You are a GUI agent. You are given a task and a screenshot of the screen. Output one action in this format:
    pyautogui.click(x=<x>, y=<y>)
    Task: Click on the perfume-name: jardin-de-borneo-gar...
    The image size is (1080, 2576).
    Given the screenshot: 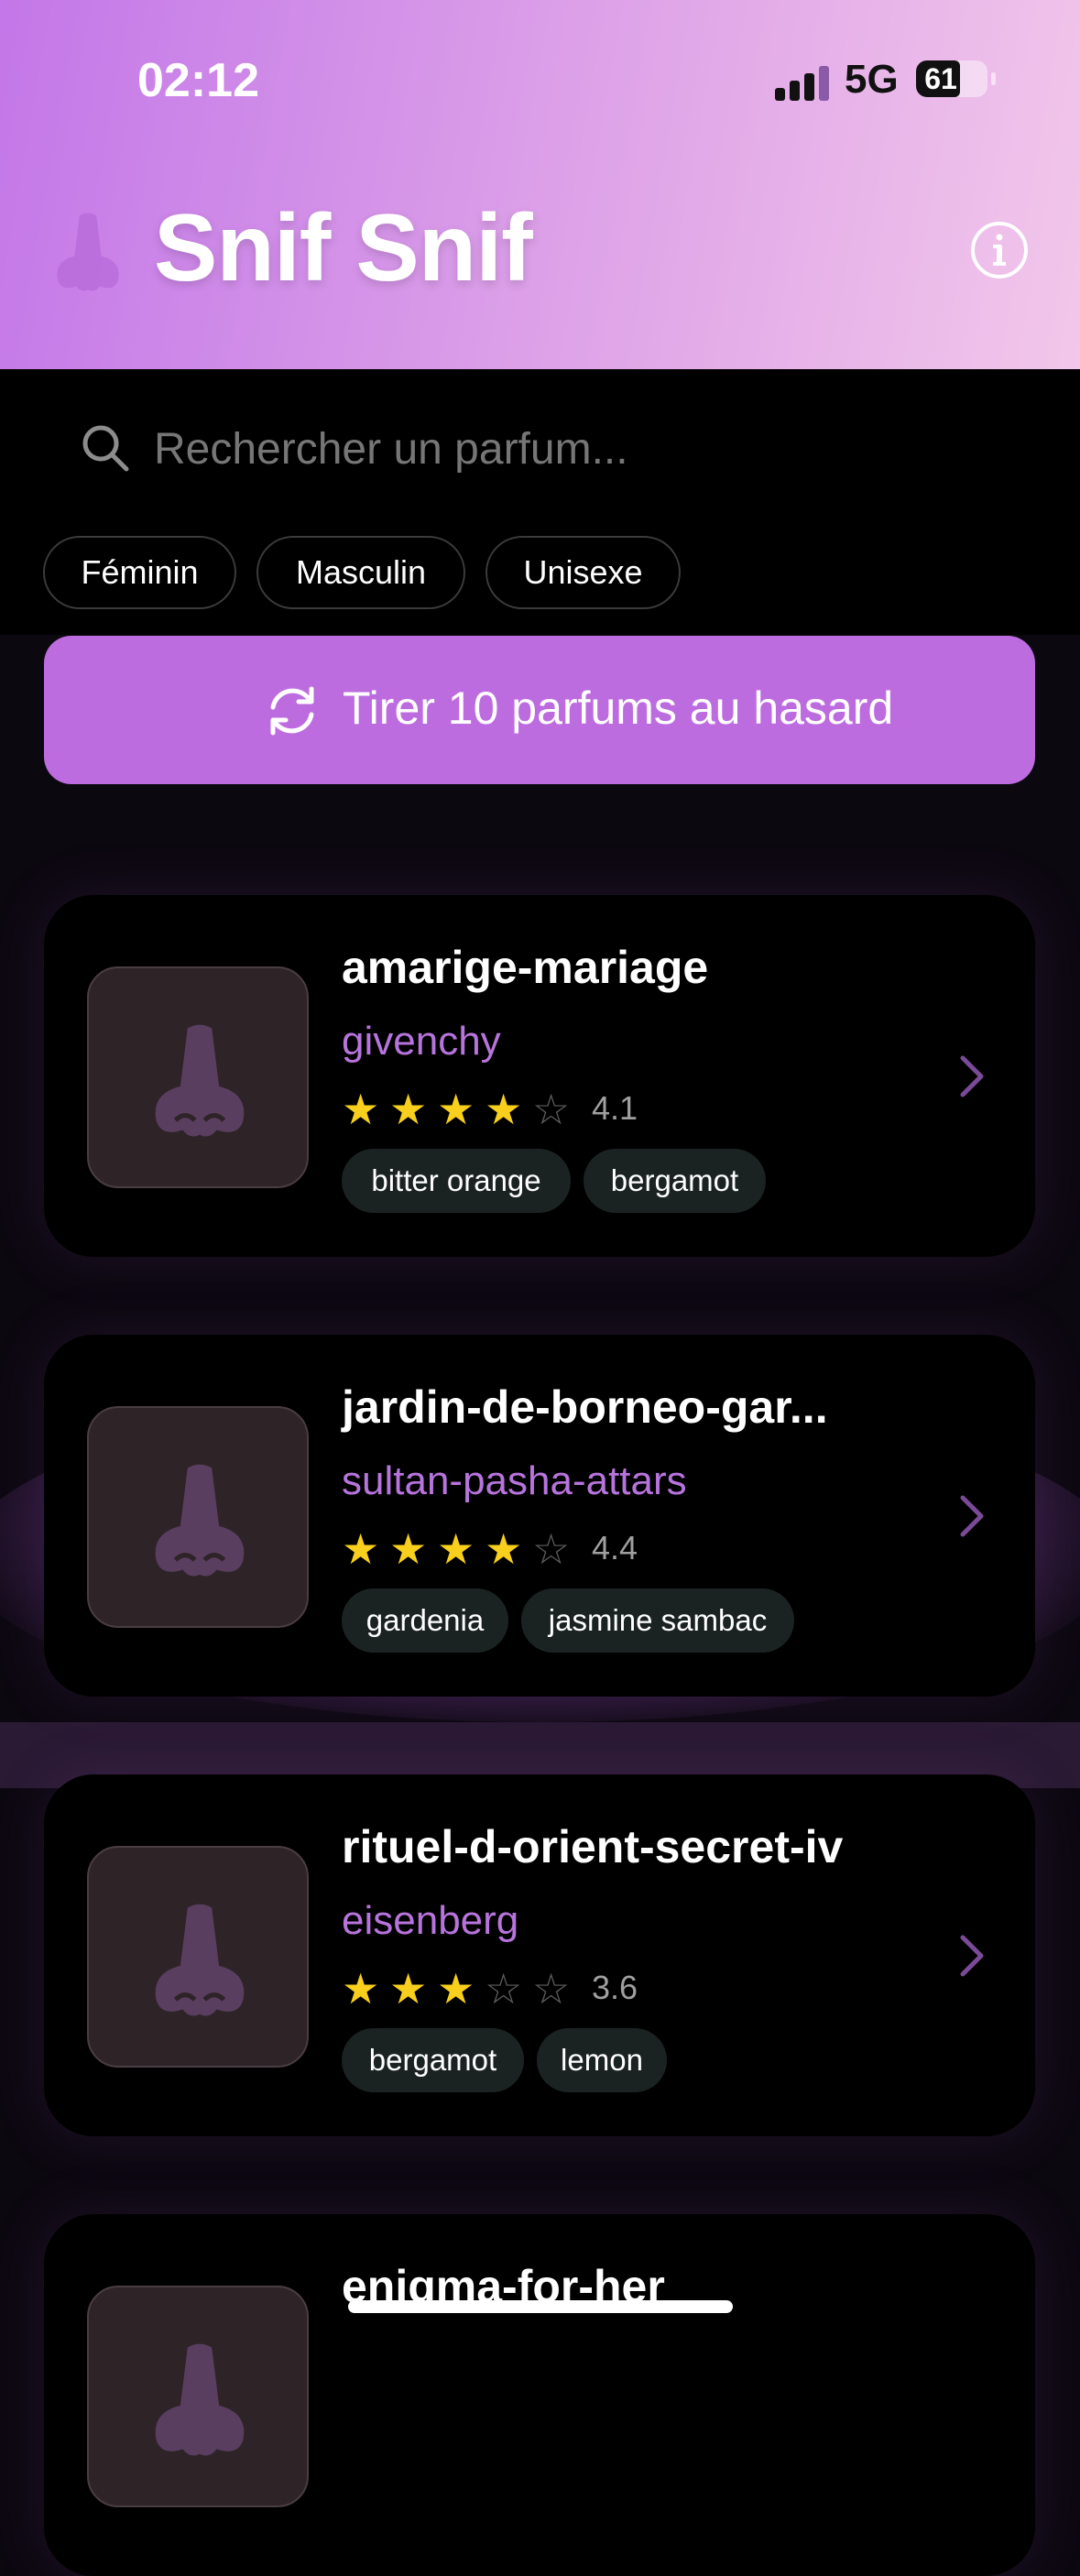 What is the action you would take?
    pyautogui.click(x=585, y=1407)
    